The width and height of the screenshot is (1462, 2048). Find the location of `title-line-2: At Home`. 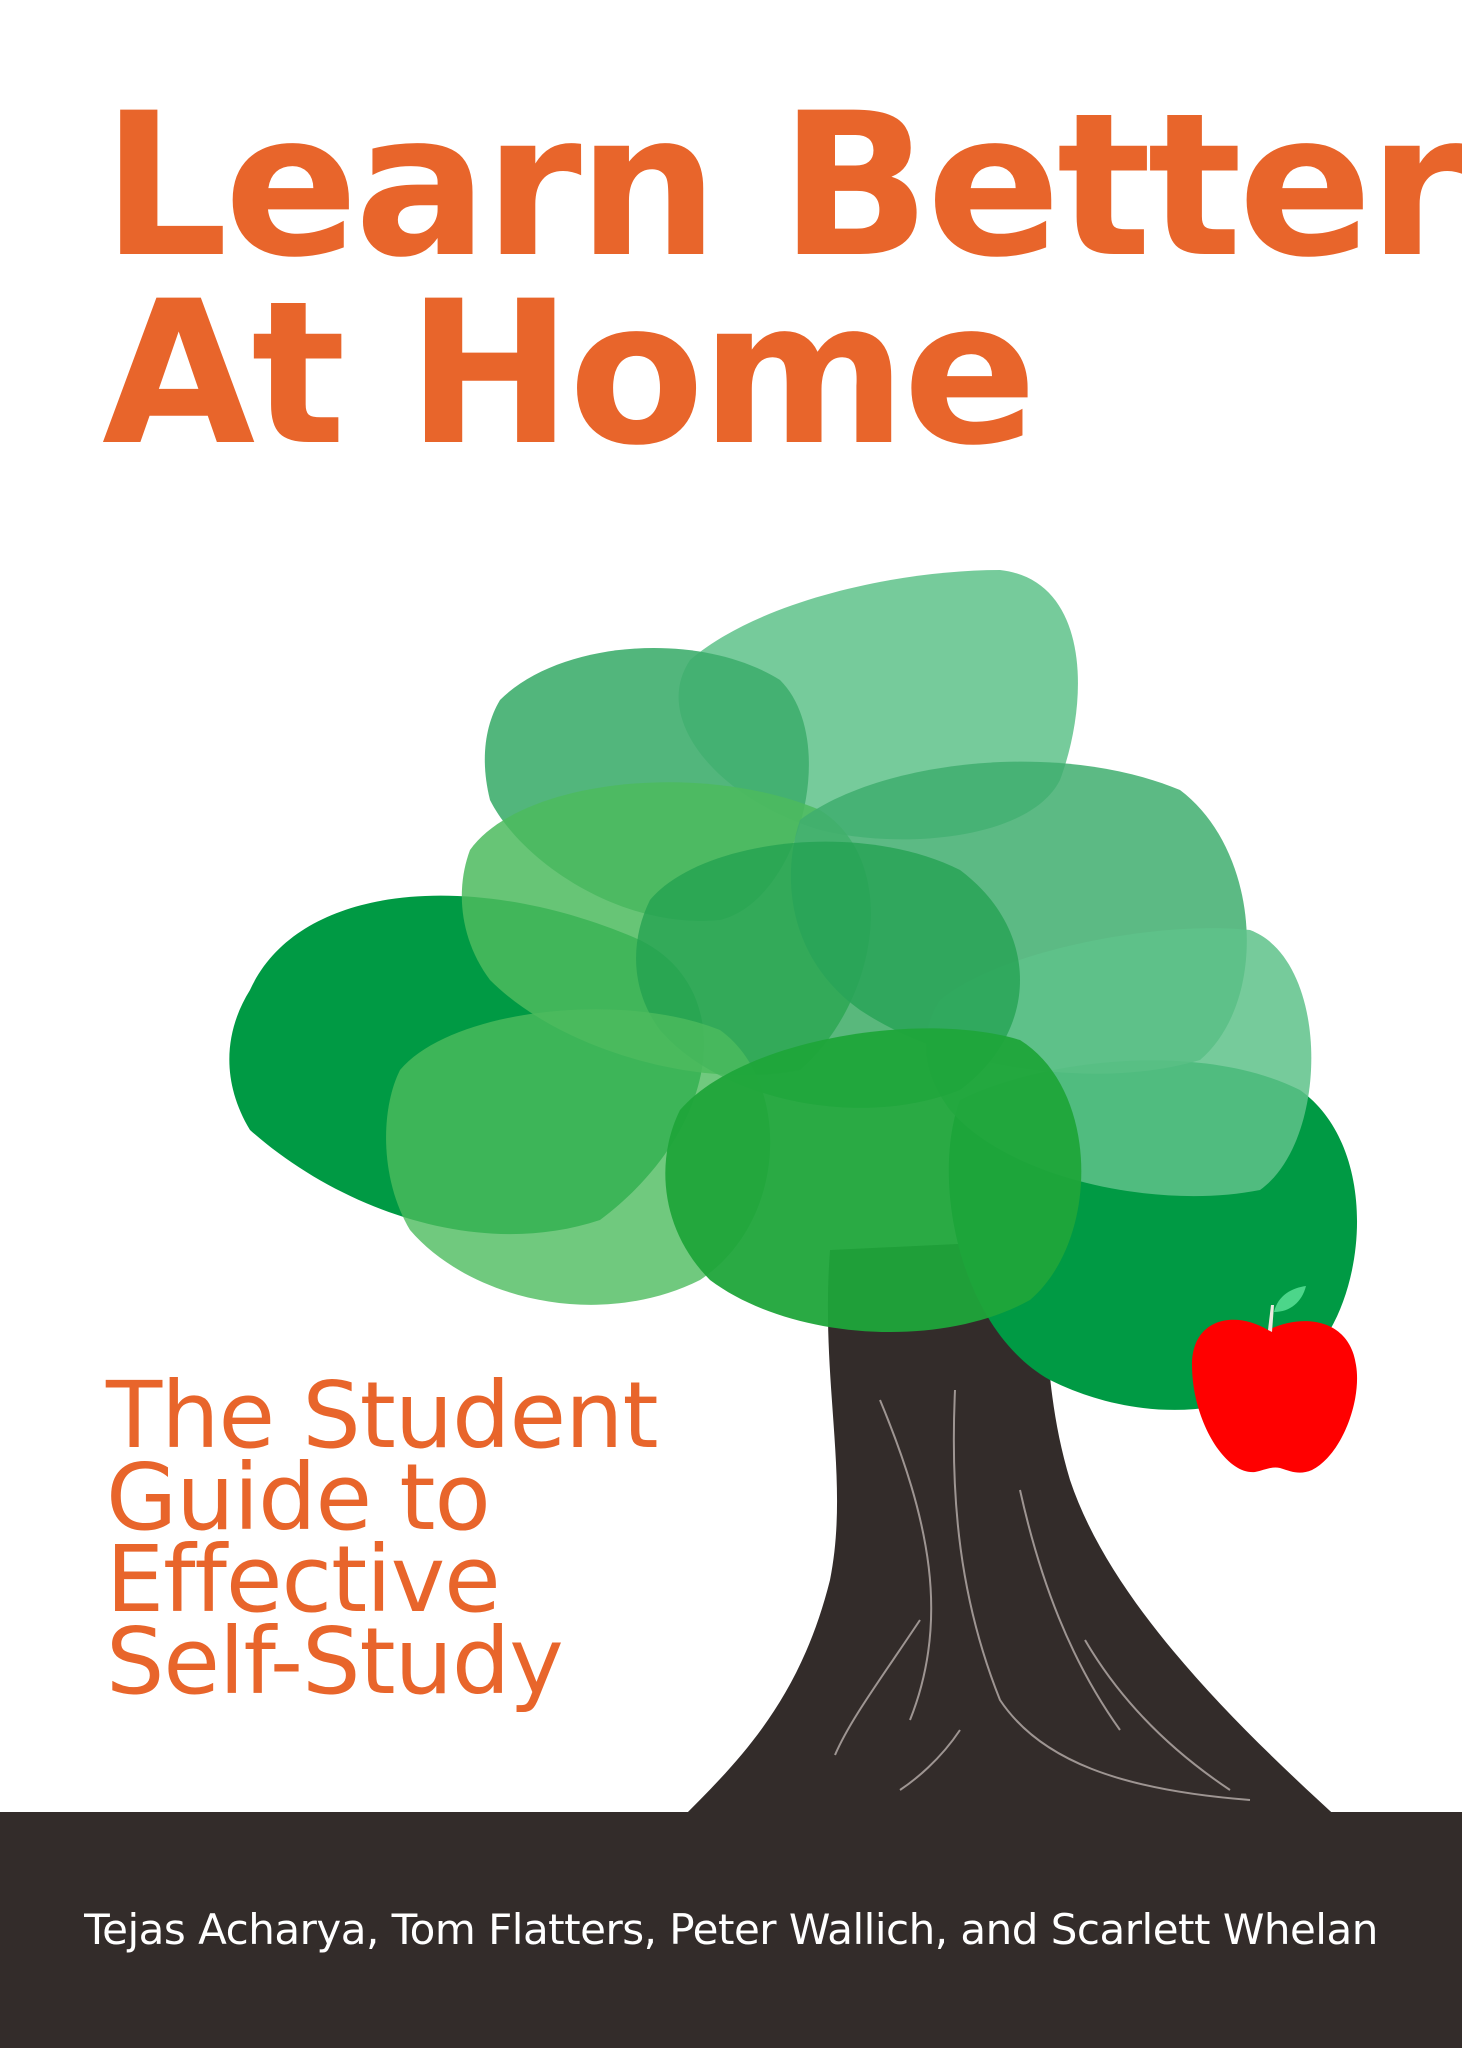

title-line-2: At Home is located at coordinates (569, 373).